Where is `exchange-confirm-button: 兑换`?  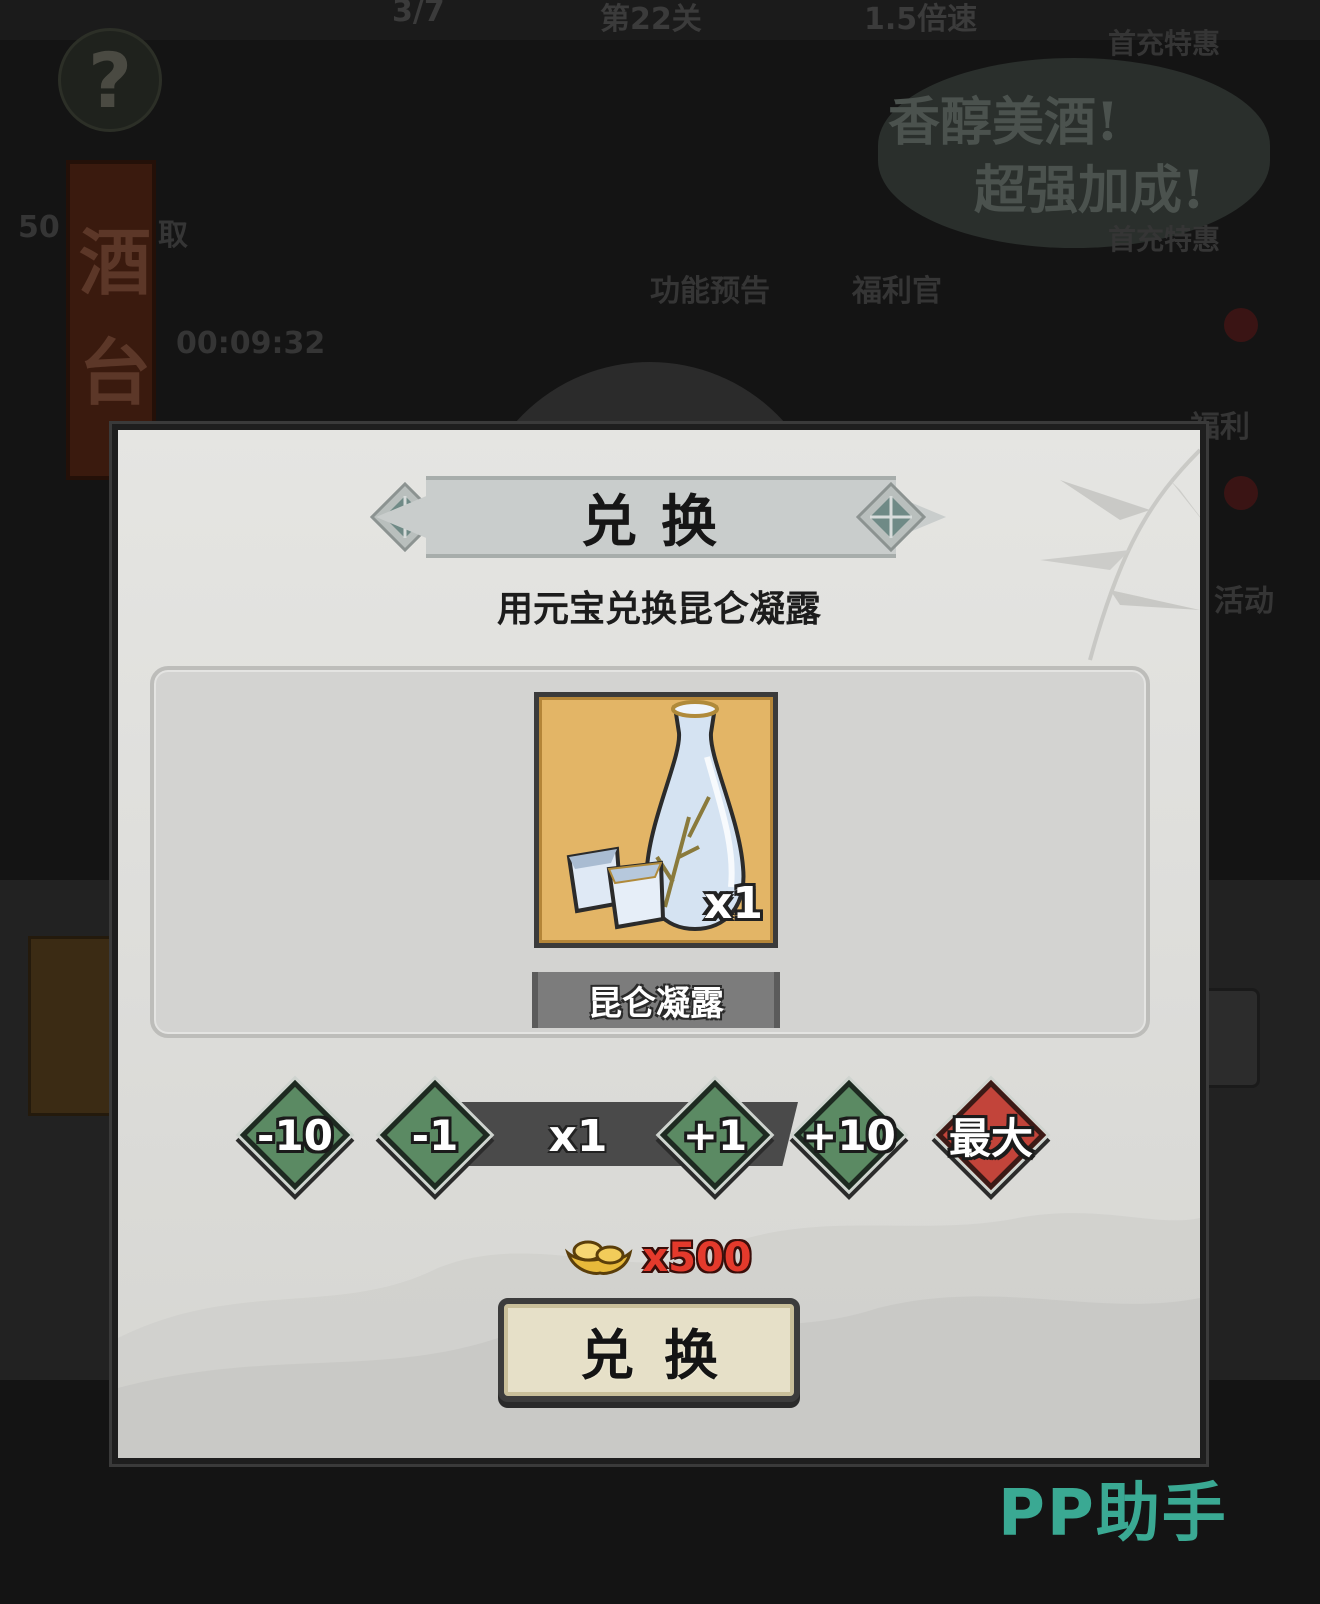
exchange-confirm-button: 兑换 is located at coordinates (649, 1350).